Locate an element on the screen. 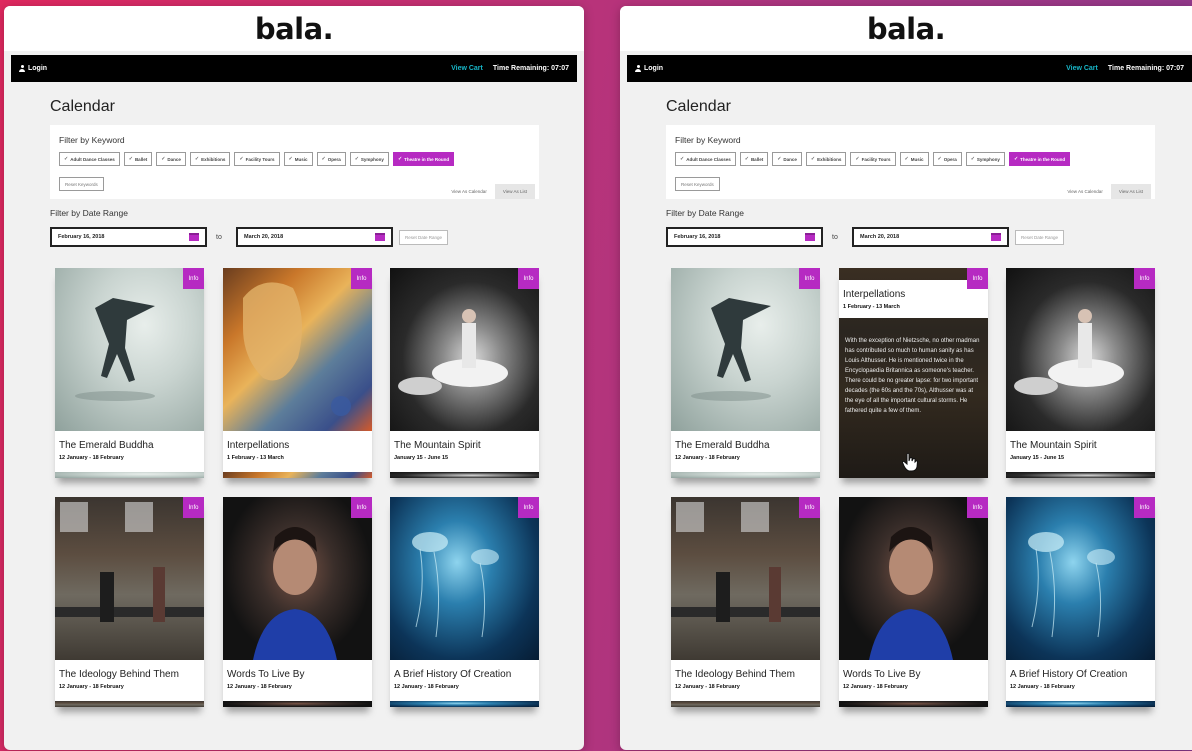  event-title: Interpellations is located at coordinates (258, 445).